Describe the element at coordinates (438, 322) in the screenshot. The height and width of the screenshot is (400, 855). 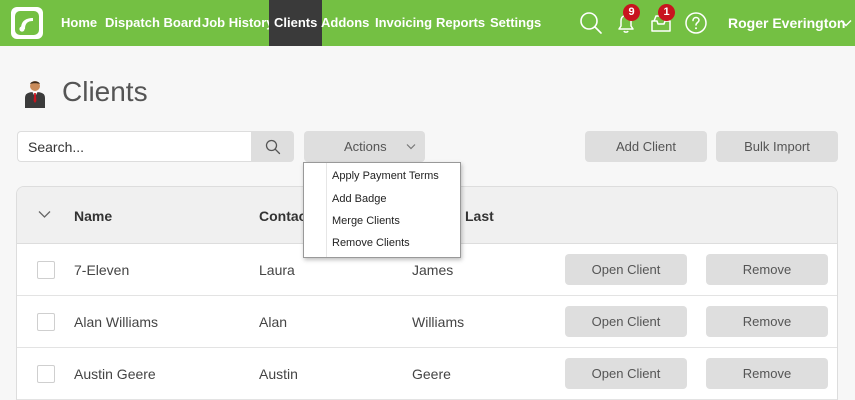
I see `contact-last-name: Williams` at that location.